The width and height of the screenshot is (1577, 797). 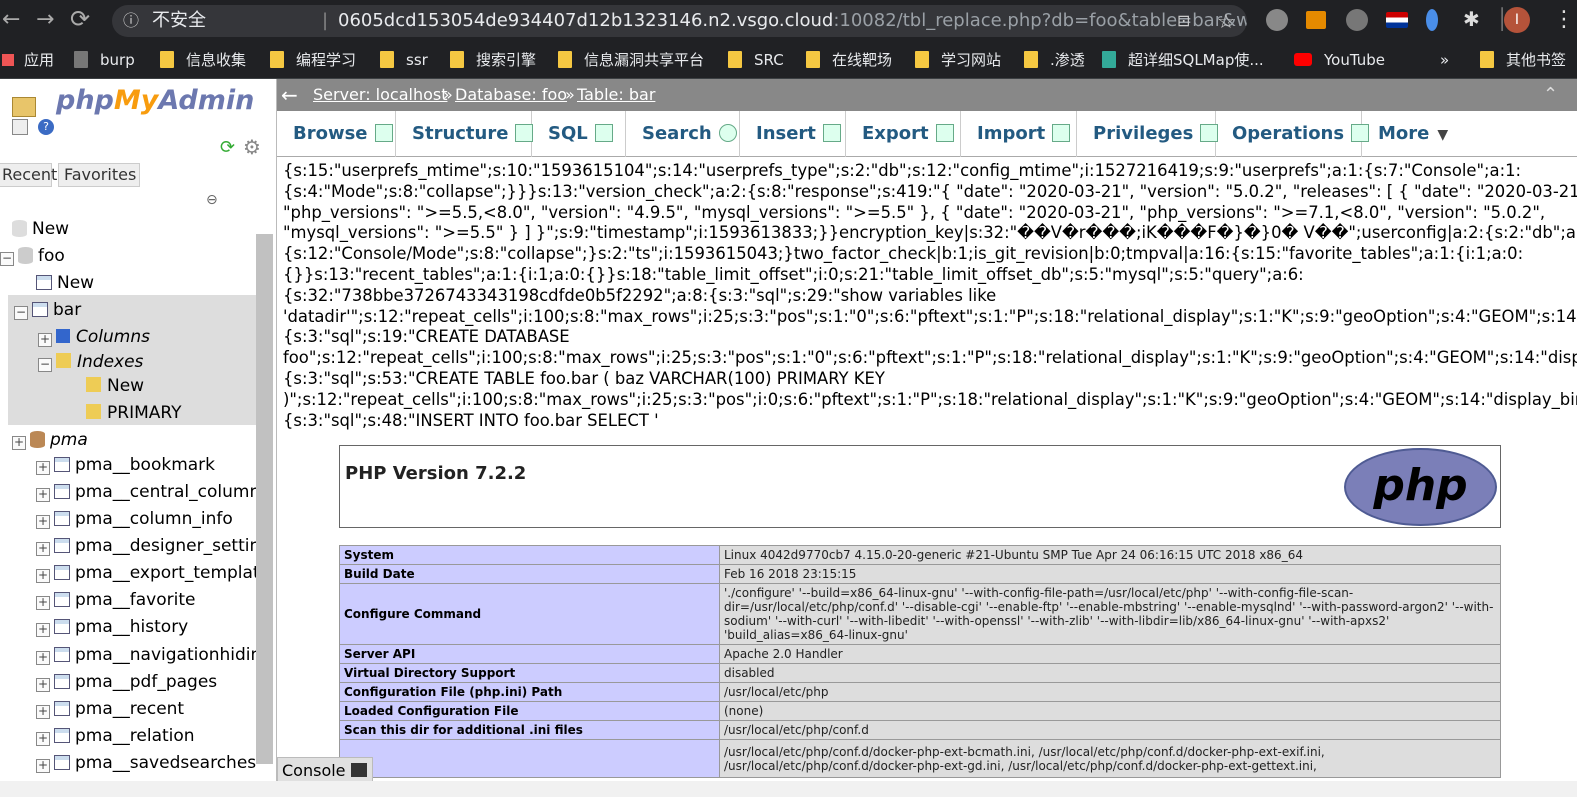 I want to click on bookmarks-overflow-button: », so click(x=1444, y=60).